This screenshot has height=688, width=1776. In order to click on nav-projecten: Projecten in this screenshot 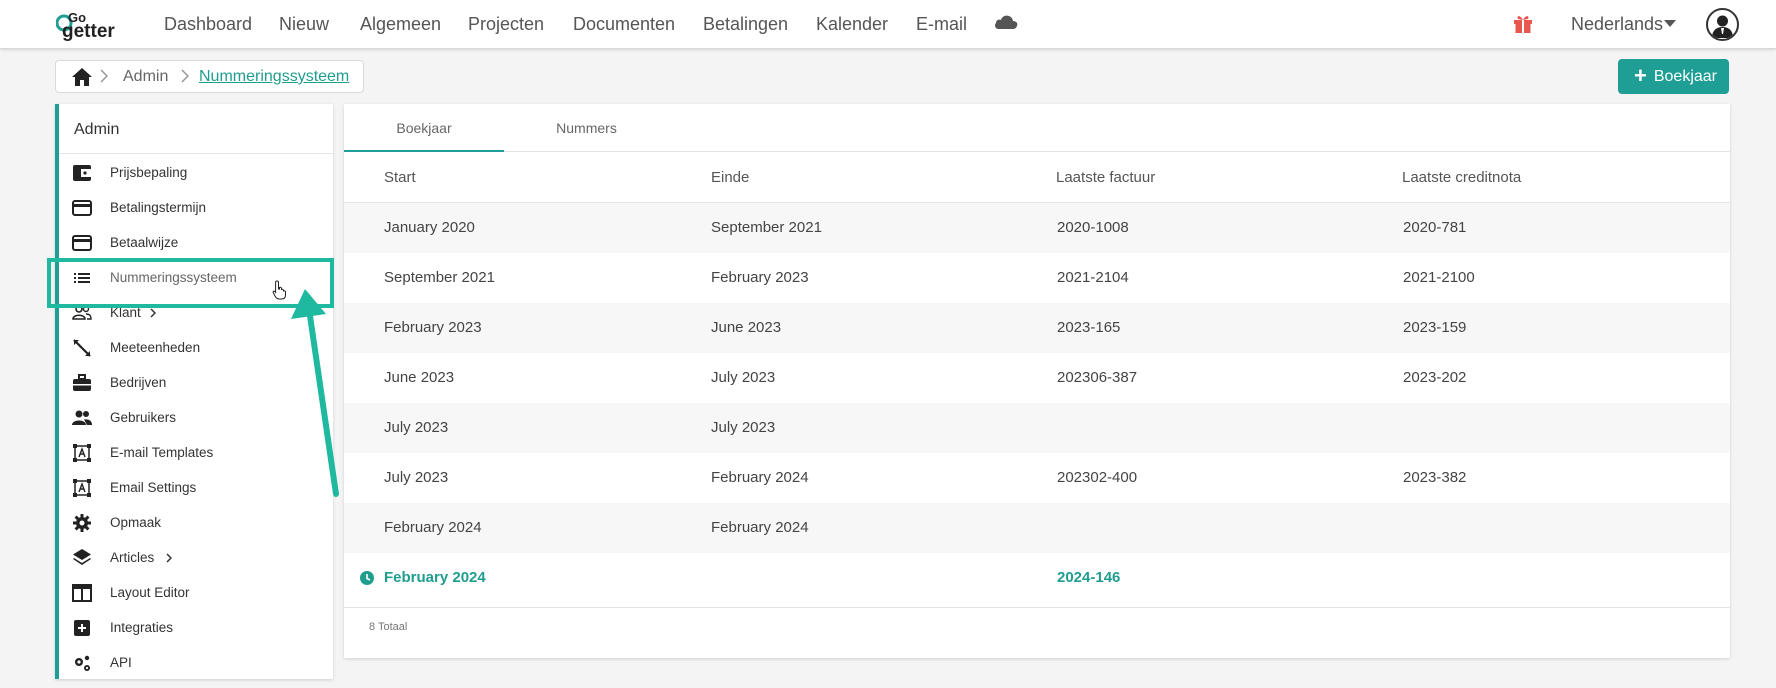, I will do `click(506, 24)`.